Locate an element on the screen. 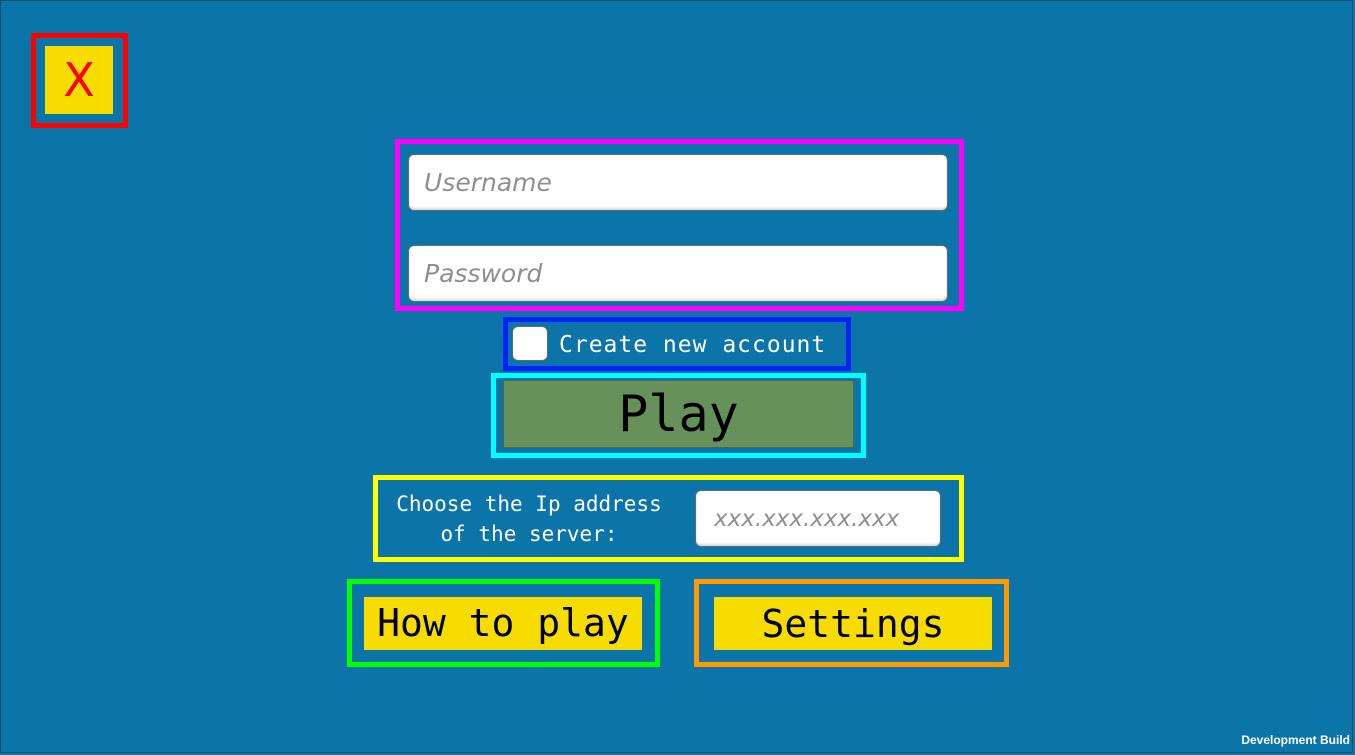 Image resolution: width=1355 pixels, height=755 pixels. play-button: Play is located at coordinates (678, 414).